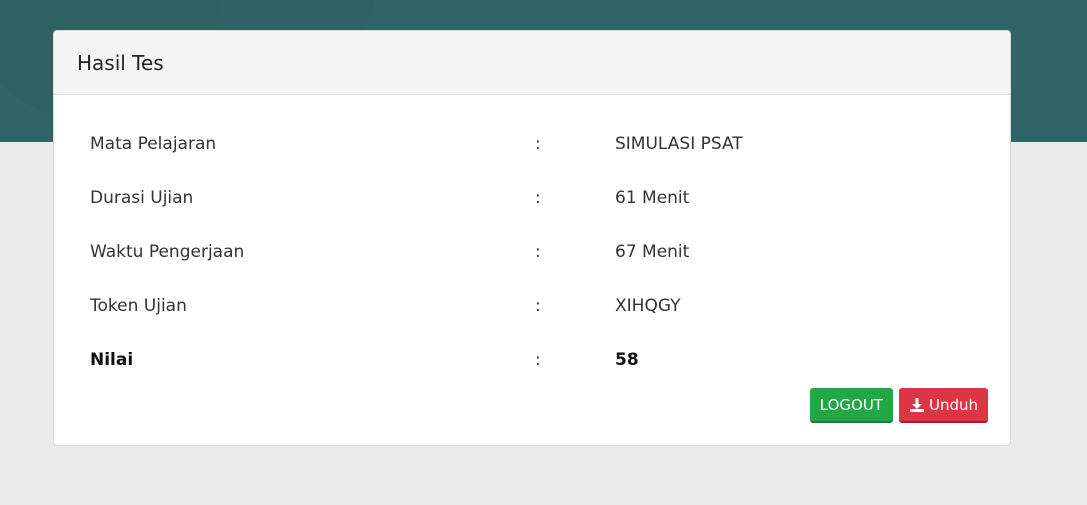  I want to click on row-value: 61 Menit, so click(652, 198).